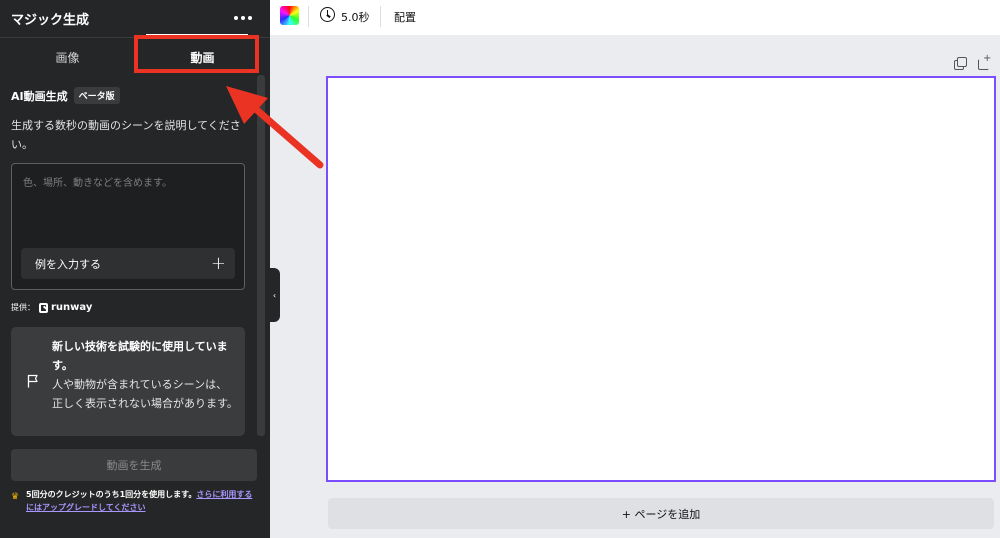  Describe the element at coordinates (135, 18) in the screenshot. I see `panel-header: マジック生成` at that location.